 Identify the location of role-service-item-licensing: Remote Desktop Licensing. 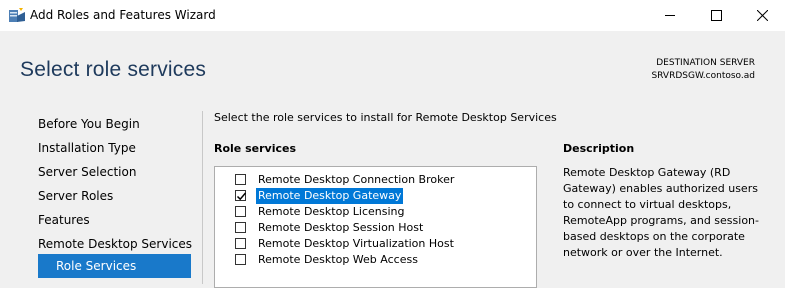
(380, 212).